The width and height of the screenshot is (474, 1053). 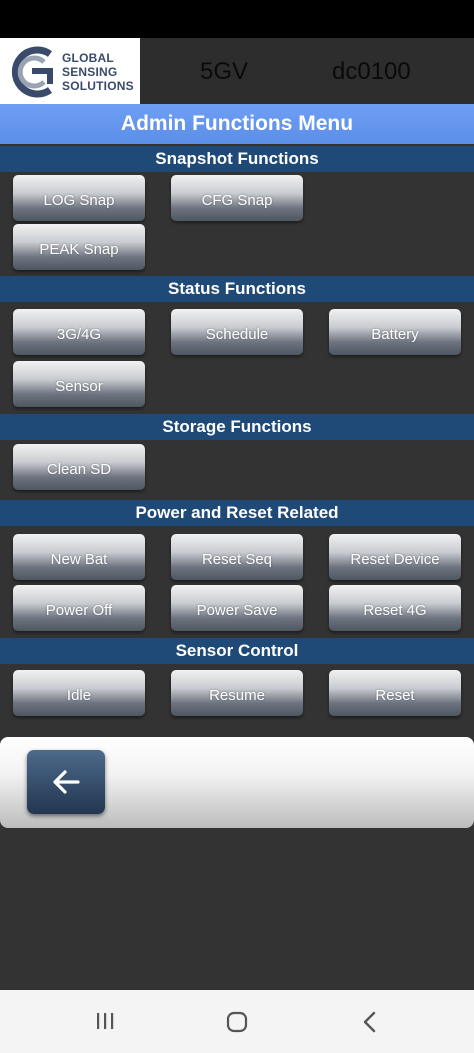 What do you see at coordinates (237, 19) in the screenshot?
I see `status-bar` at bounding box center [237, 19].